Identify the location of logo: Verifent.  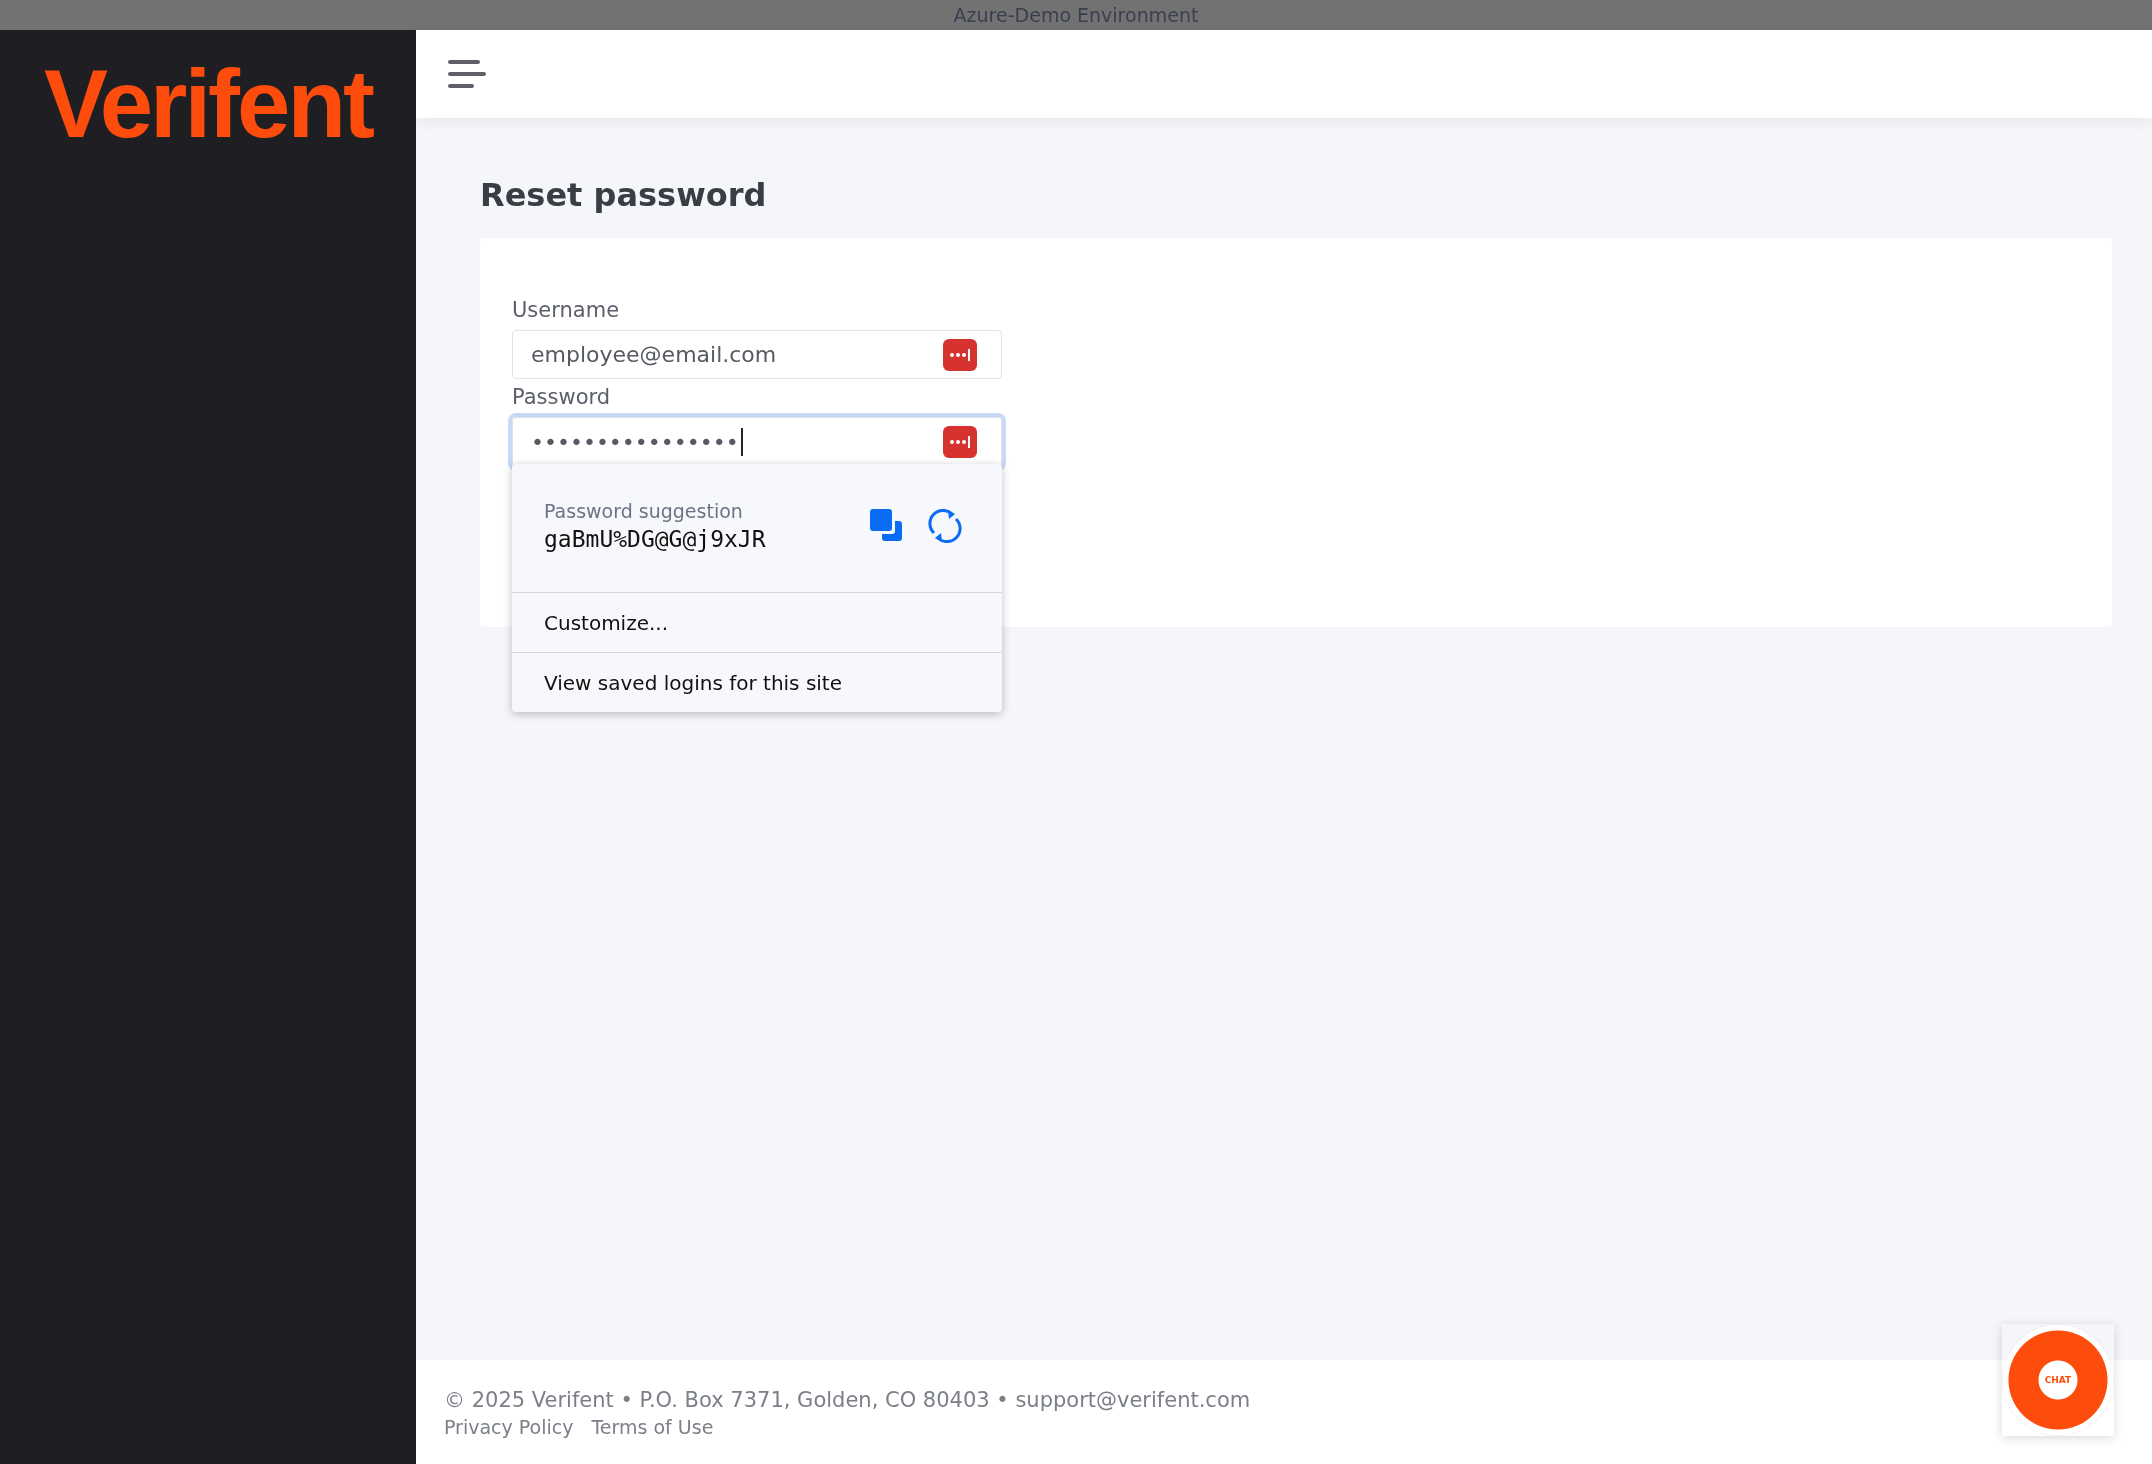
(208, 104).